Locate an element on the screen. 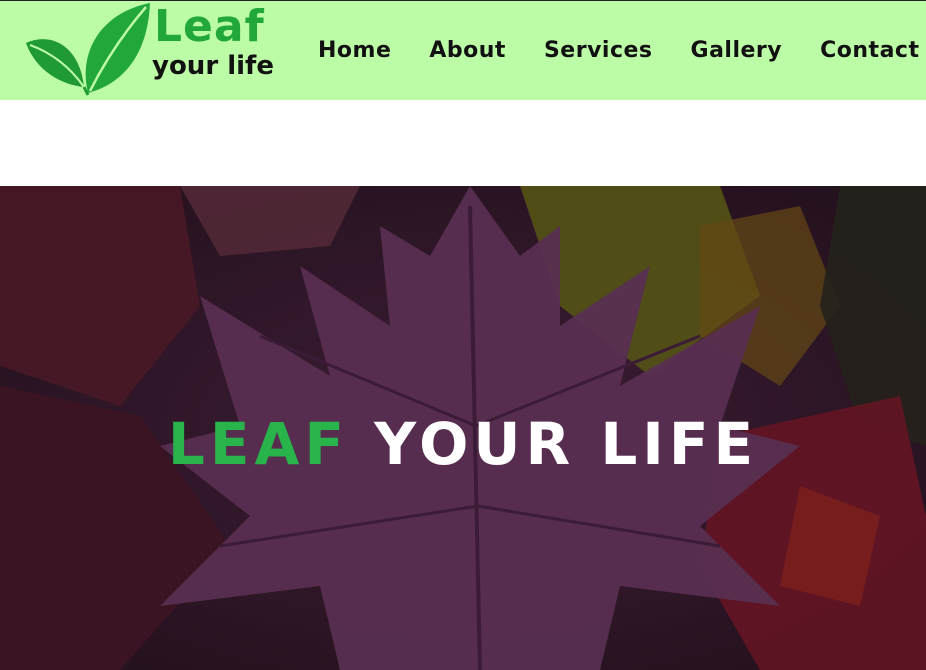  nav-home-link: Home is located at coordinates (354, 50).